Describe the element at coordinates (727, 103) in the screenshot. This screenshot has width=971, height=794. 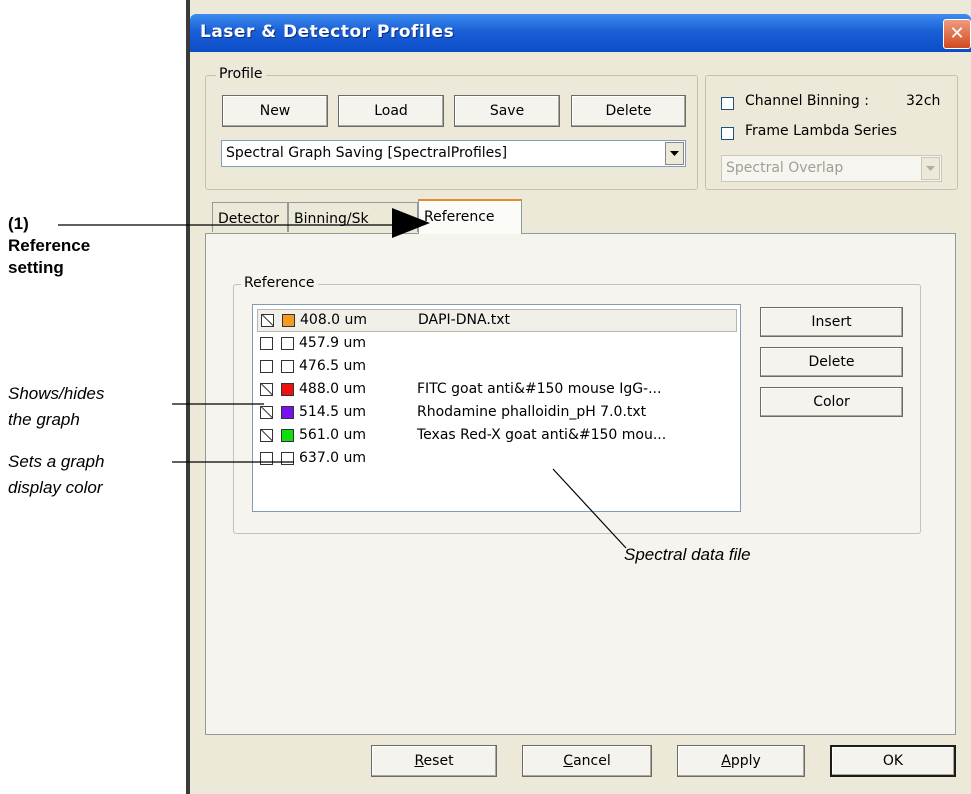
I see `channel-binning-checkbox` at that location.